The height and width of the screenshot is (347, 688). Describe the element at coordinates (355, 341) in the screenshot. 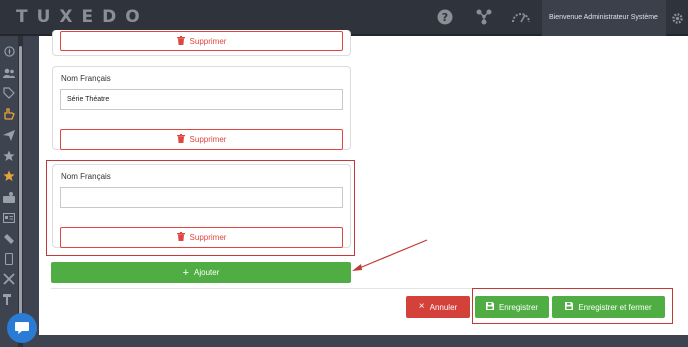

I see `bottom-strip` at that location.